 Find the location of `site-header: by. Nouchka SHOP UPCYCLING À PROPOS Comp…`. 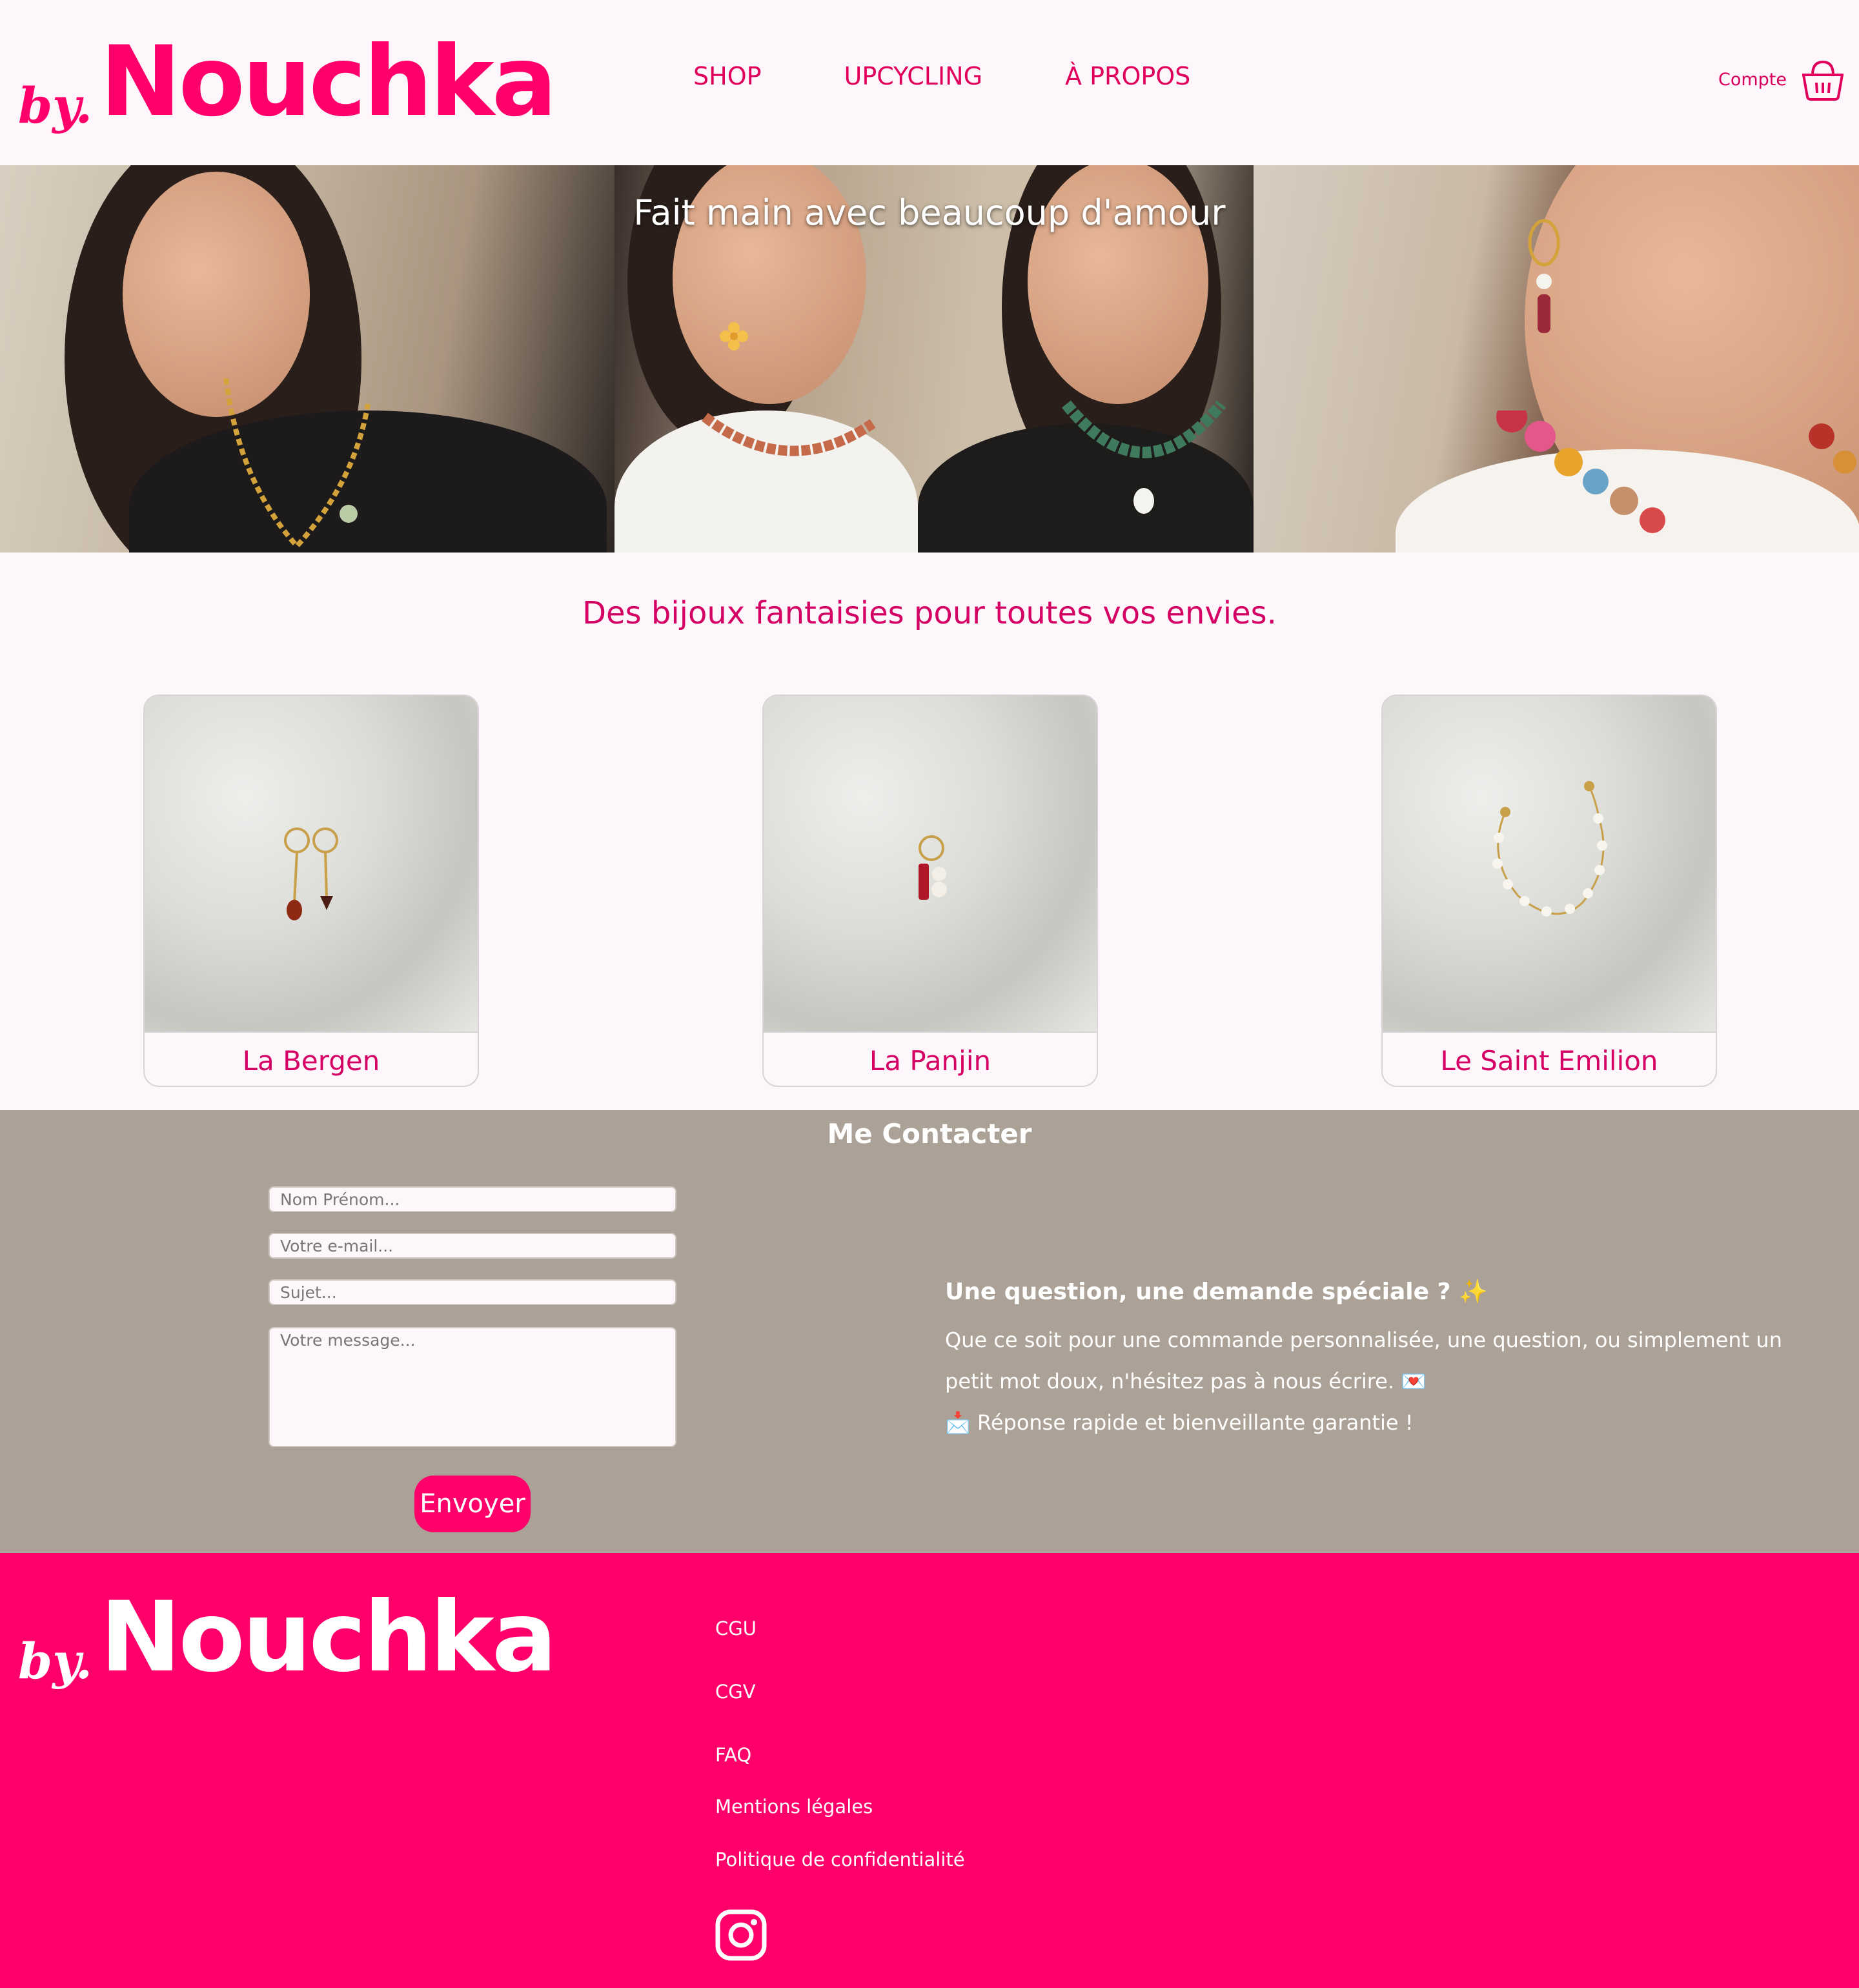

site-header: by. Nouchka SHOP UPCYCLING À PROPOS Comp… is located at coordinates (929, 82).